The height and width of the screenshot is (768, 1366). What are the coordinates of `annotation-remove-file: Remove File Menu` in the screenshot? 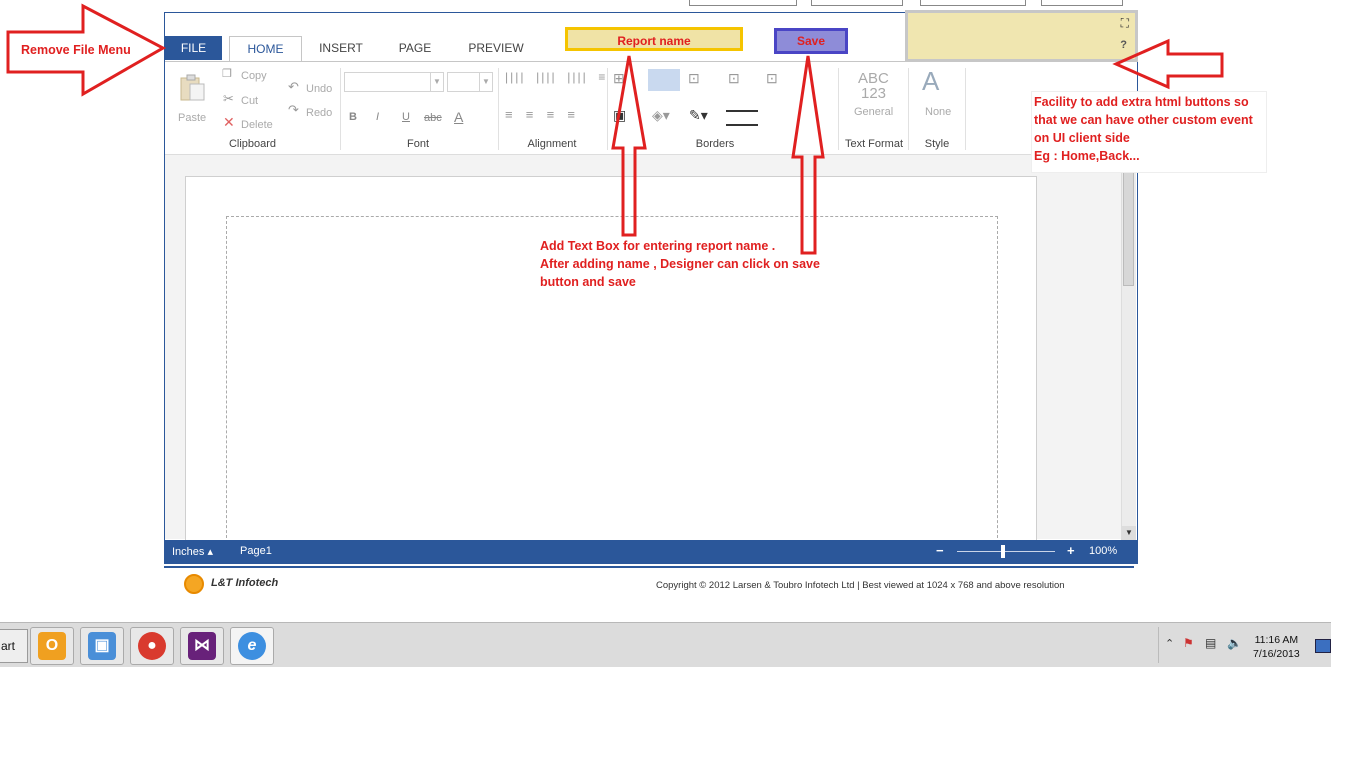 It's located at (76, 50).